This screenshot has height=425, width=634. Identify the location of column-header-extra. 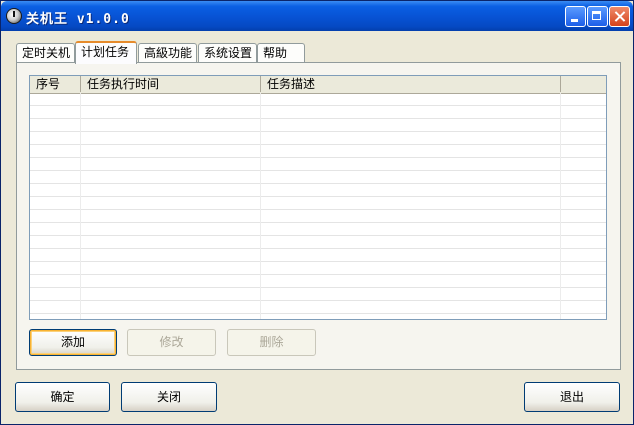
(583, 84).